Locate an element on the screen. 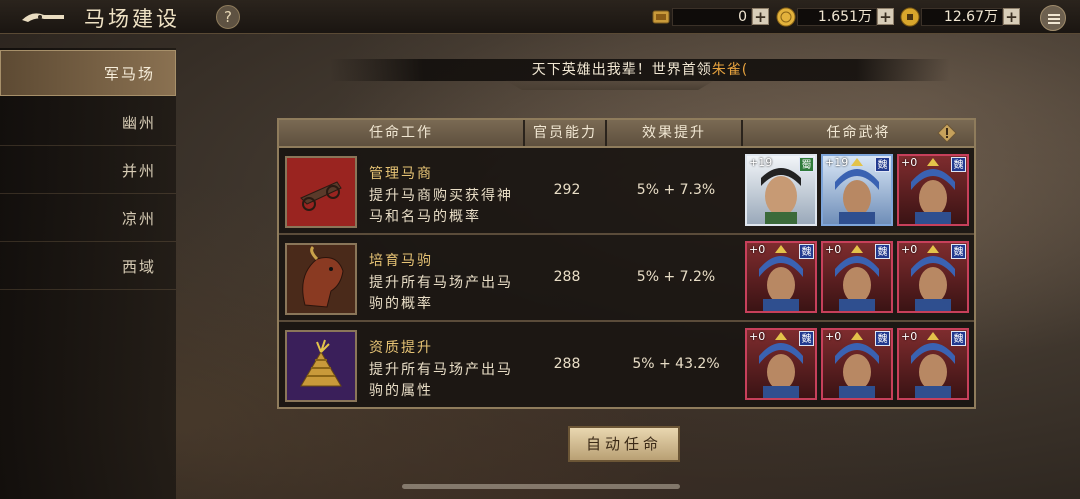 This screenshot has height=499, width=1080. general-slot: +19 蜀 is located at coordinates (781, 190).